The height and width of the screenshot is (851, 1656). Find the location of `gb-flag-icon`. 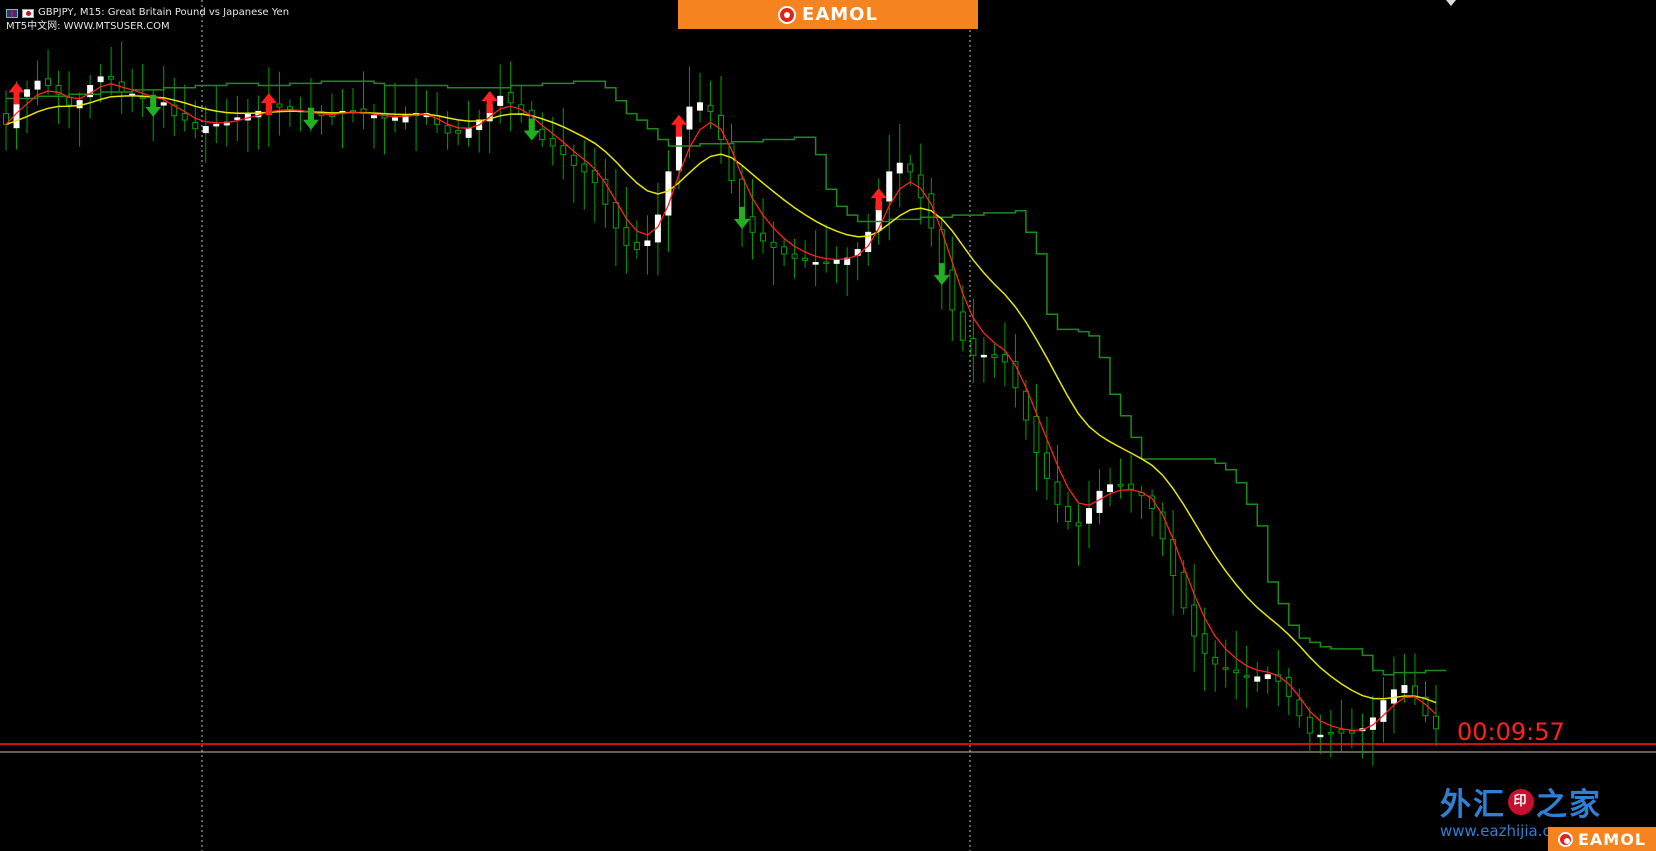

gb-flag-icon is located at coordinates (12, 13).